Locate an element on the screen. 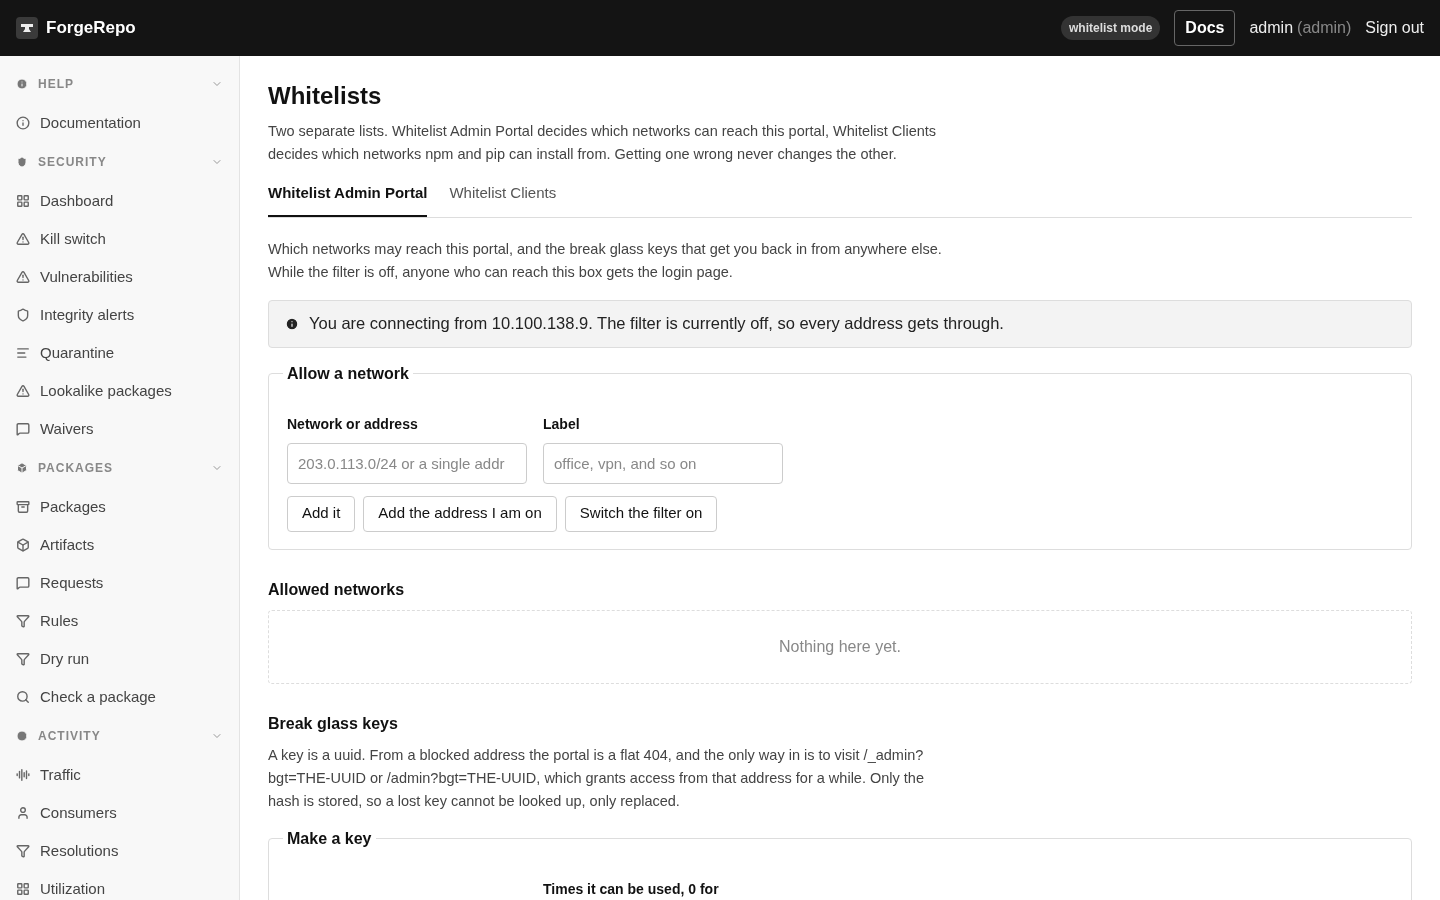  sidebar-item: Dashboard is located at coordinates (119, 201).